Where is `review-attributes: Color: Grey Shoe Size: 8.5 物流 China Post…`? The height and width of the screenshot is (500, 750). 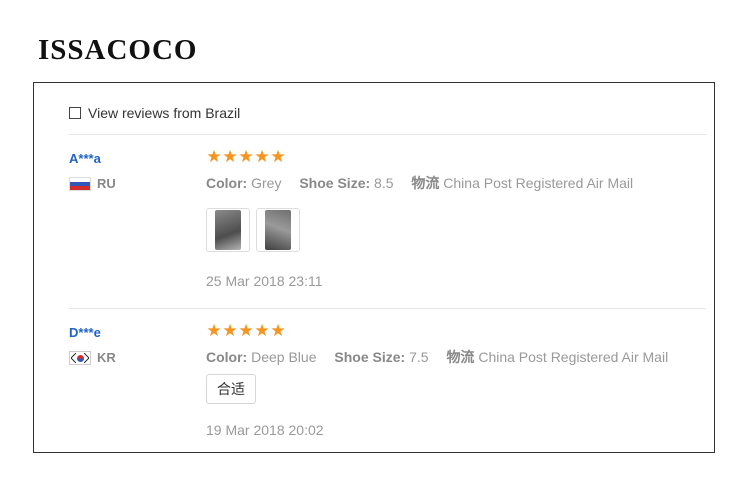 review-attributes: Color: Grey Shoe Size: 8.5 物流 China Post… is located at coordinates (419, 183).